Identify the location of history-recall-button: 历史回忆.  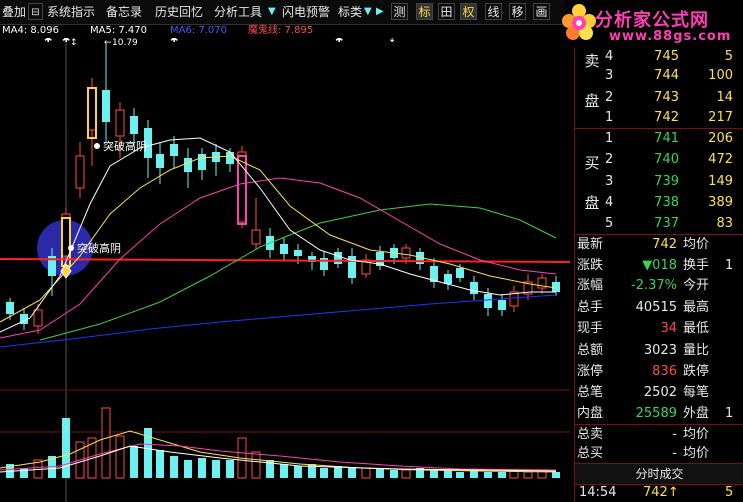
(179, 12).